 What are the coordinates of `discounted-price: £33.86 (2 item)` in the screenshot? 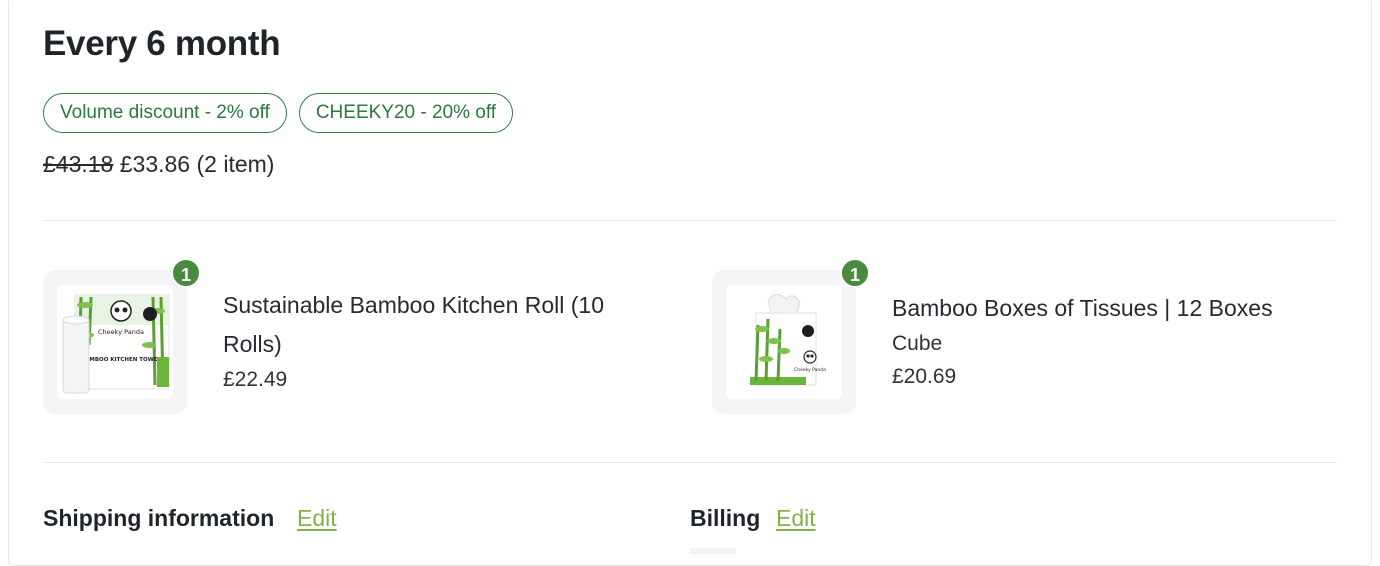 It's located at (197, 164).